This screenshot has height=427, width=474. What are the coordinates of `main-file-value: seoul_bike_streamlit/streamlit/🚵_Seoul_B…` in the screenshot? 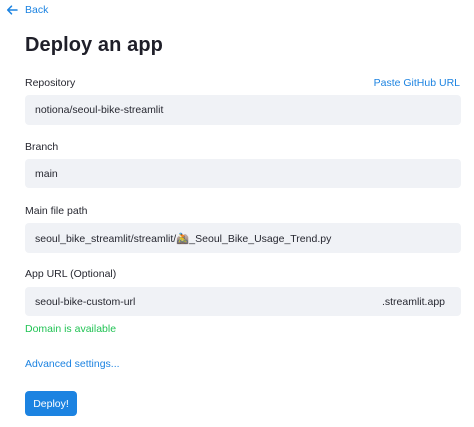 It's located at (183, 238).